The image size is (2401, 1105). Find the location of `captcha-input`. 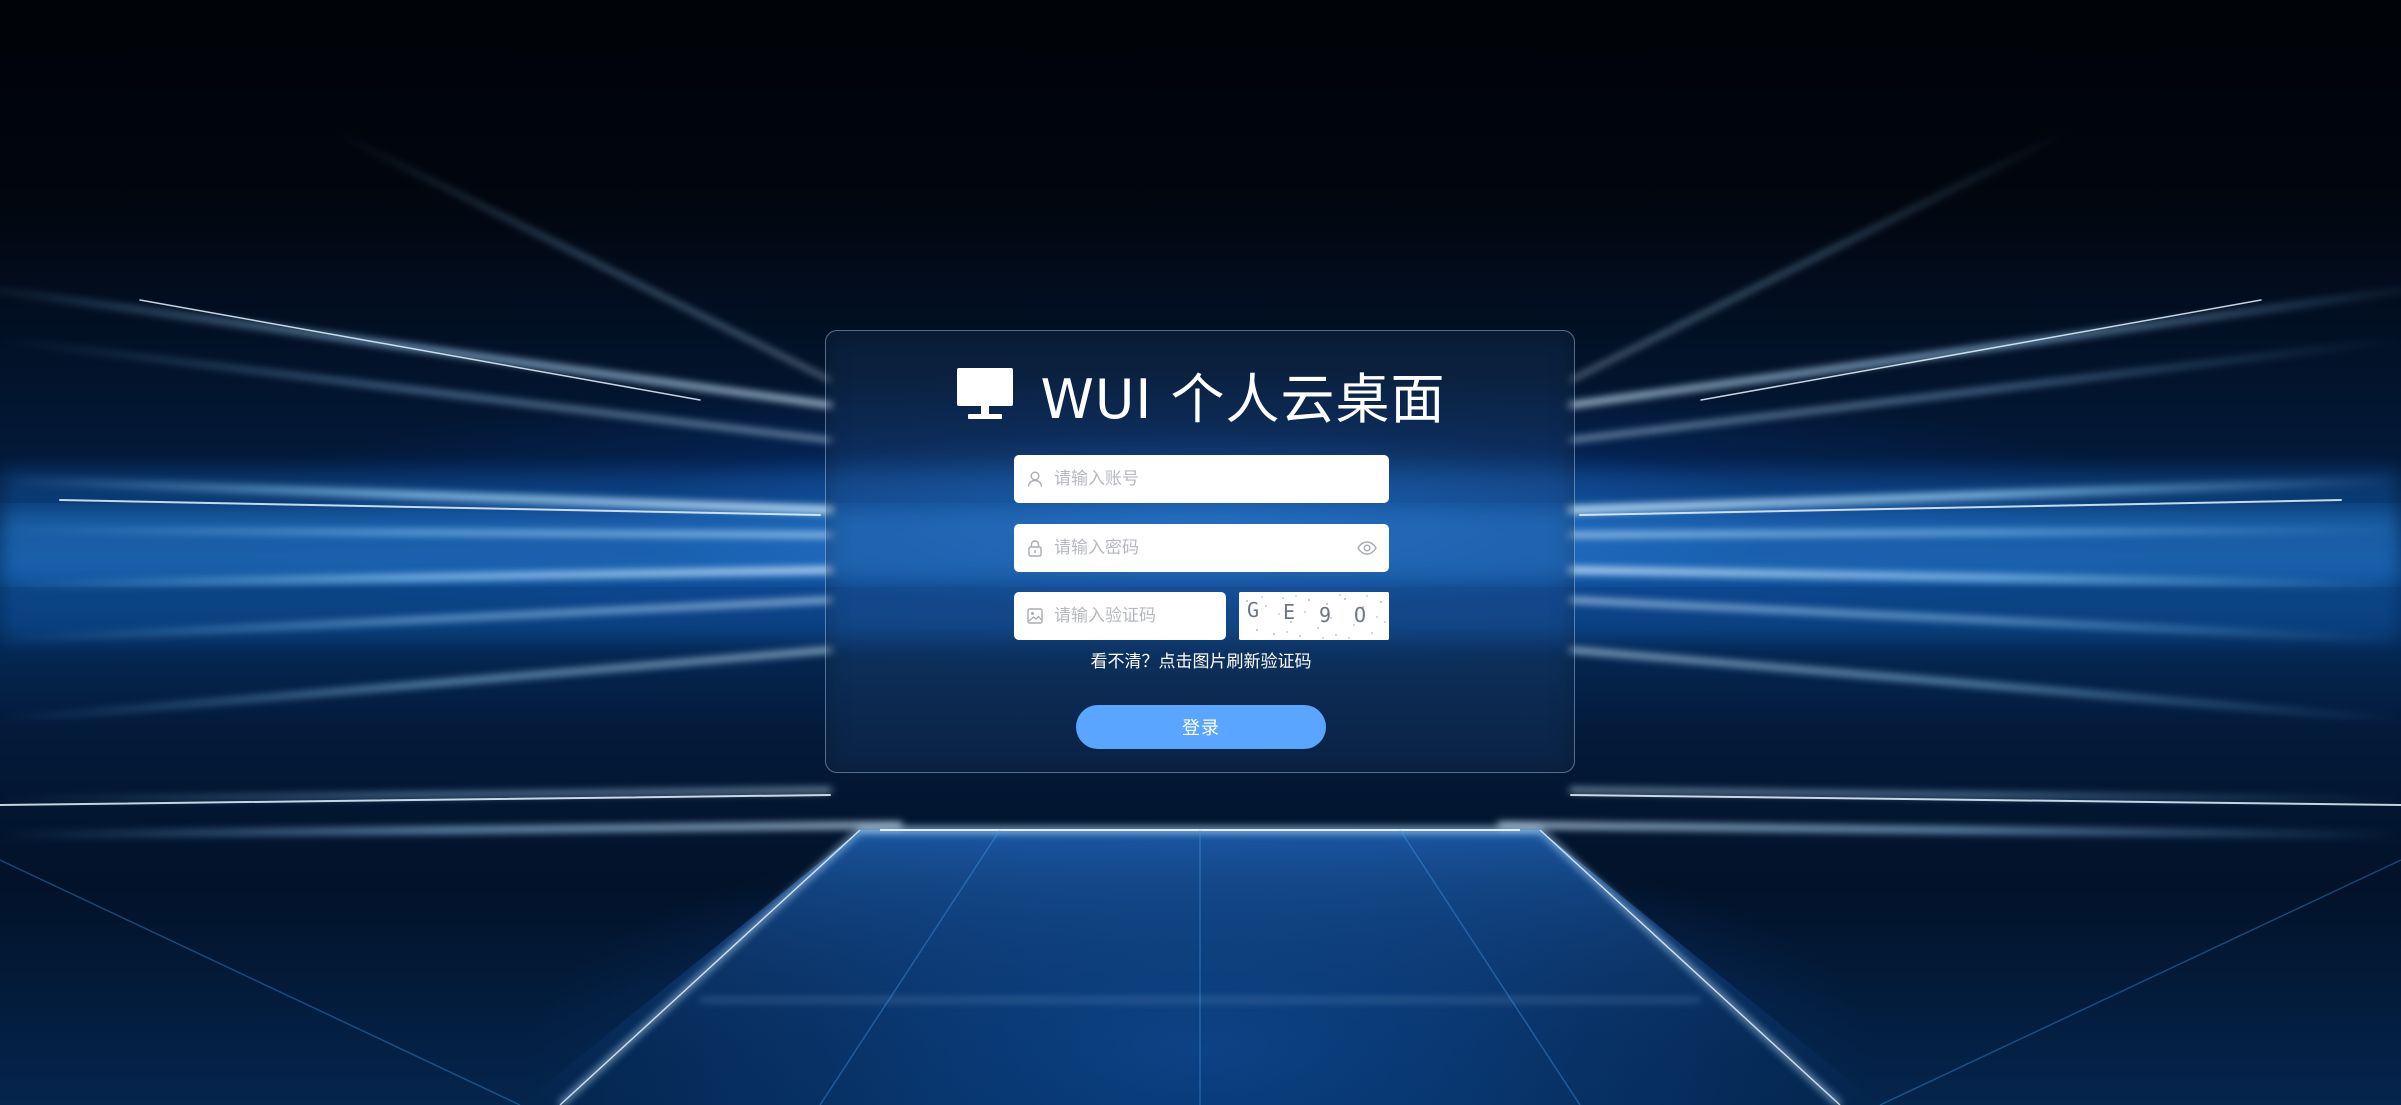

captcha-input is located at coordinates (1140, 616).